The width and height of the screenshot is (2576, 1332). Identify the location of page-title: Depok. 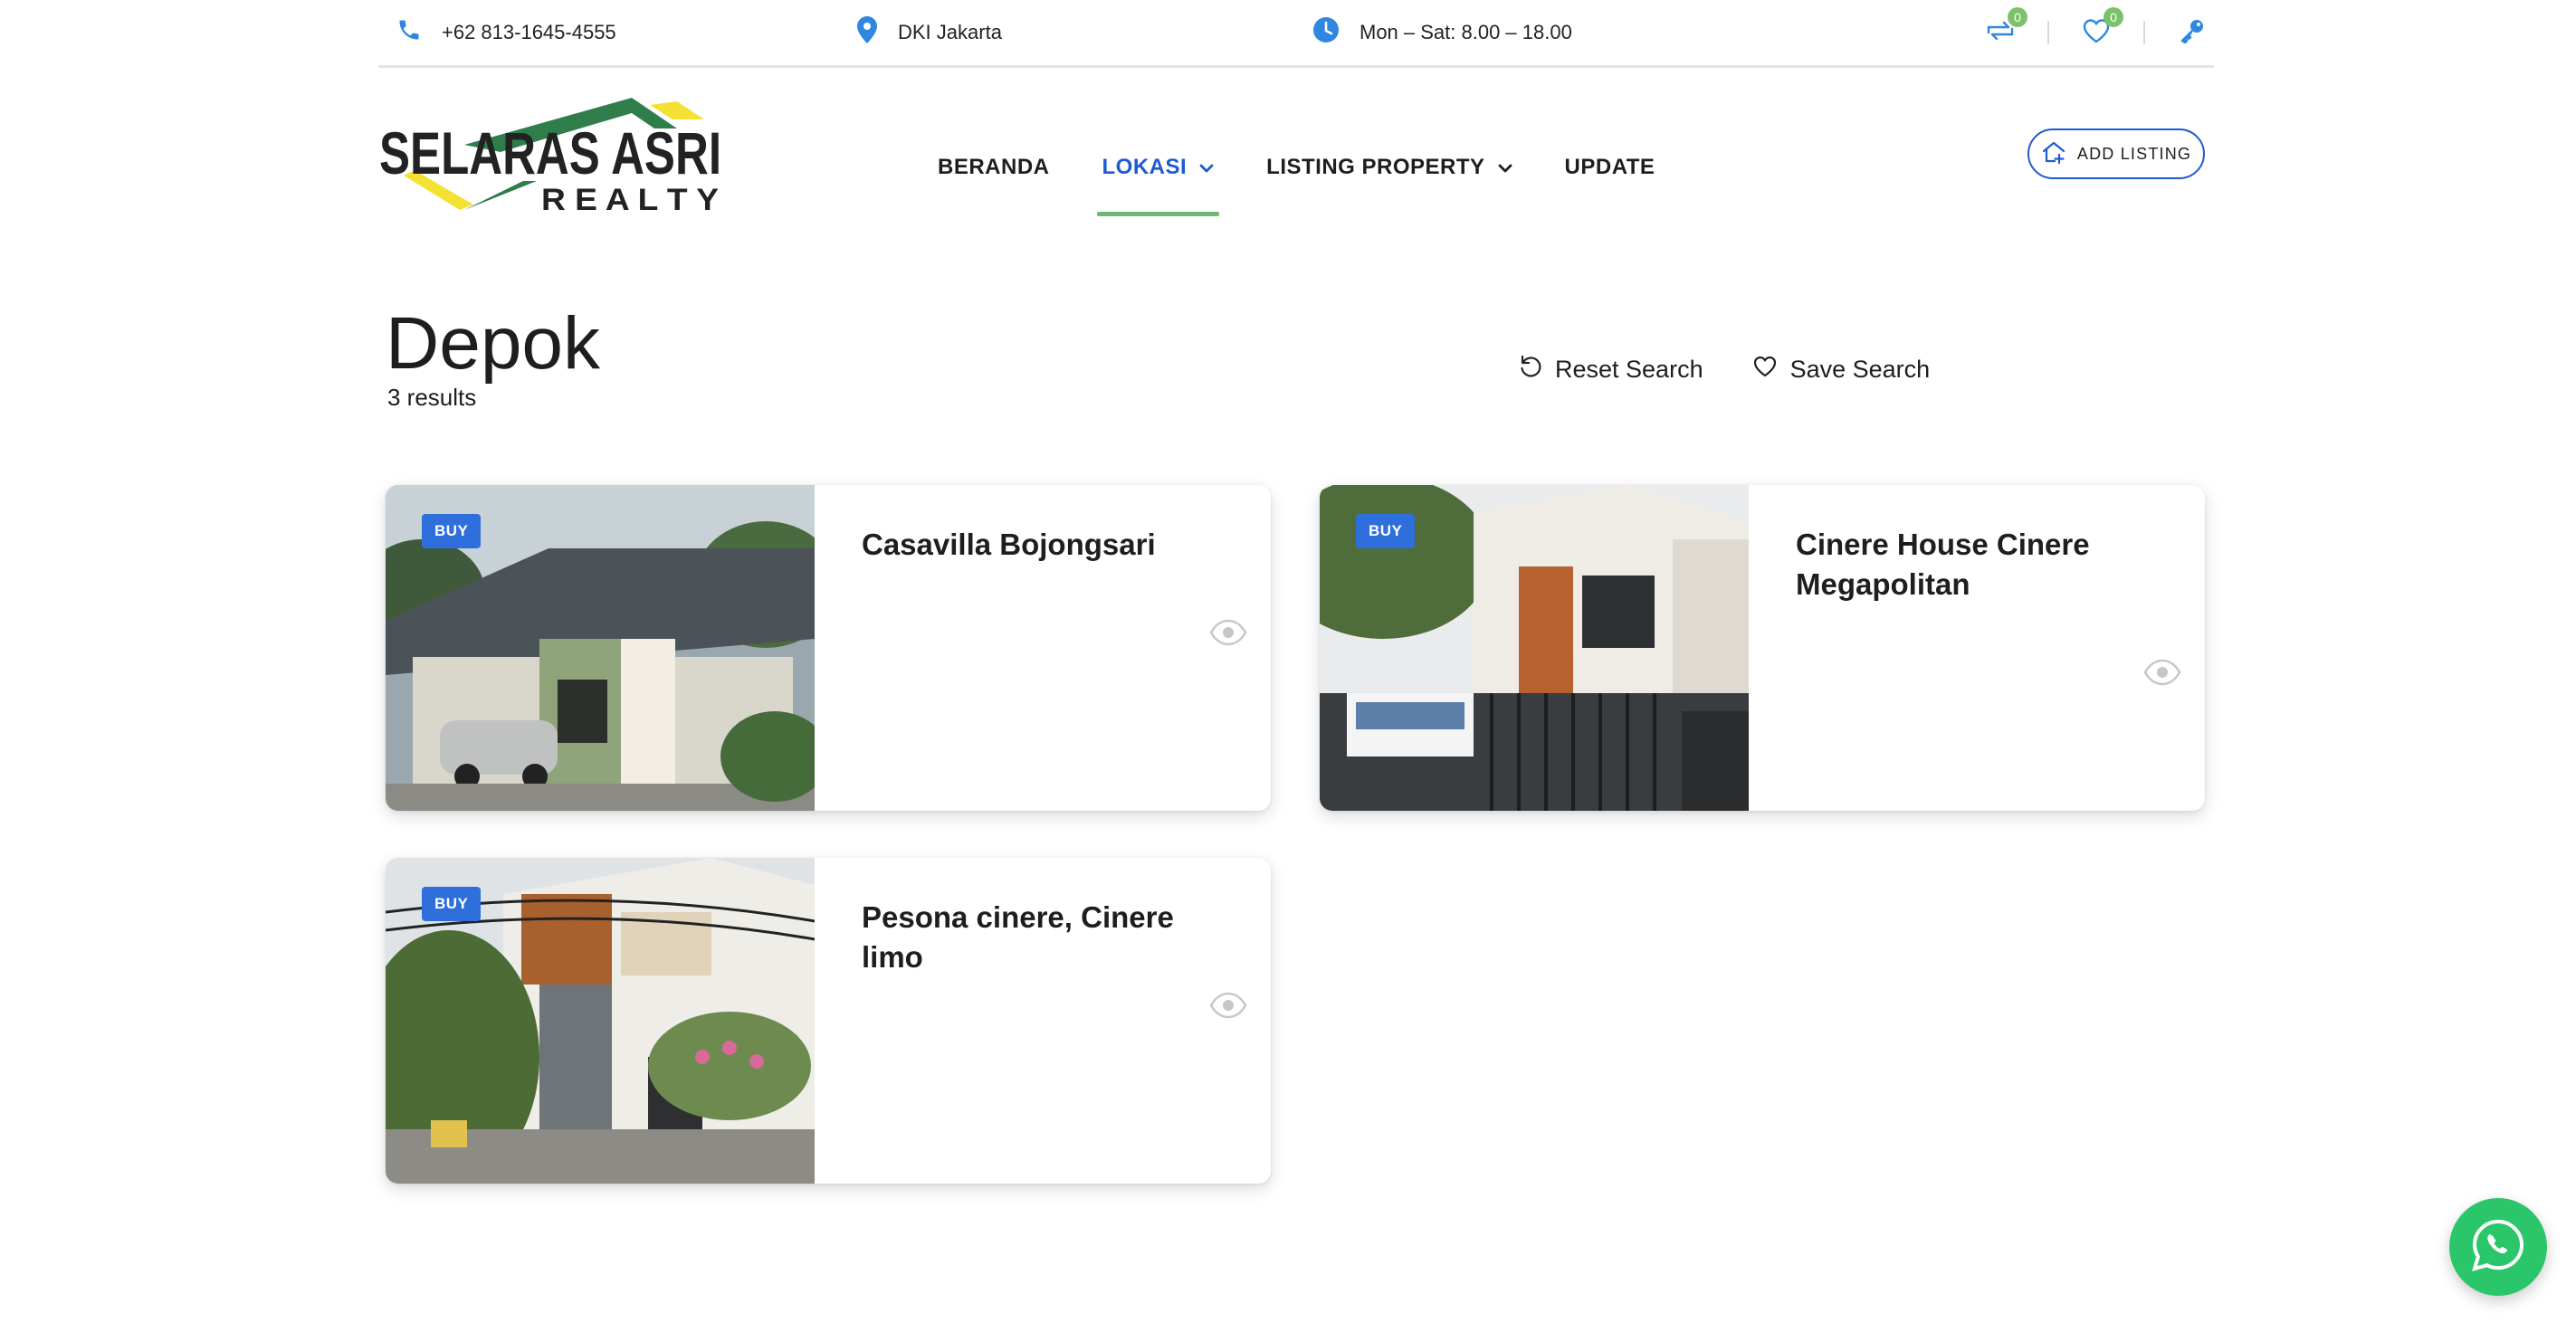
(493, 343).